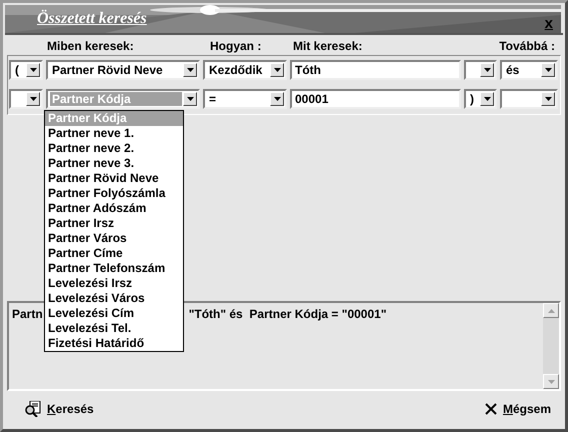  Describe the element at coordinates (114, 343) in the screenshot. I see `dropdown-option: Fizetési Határidő` at that location.